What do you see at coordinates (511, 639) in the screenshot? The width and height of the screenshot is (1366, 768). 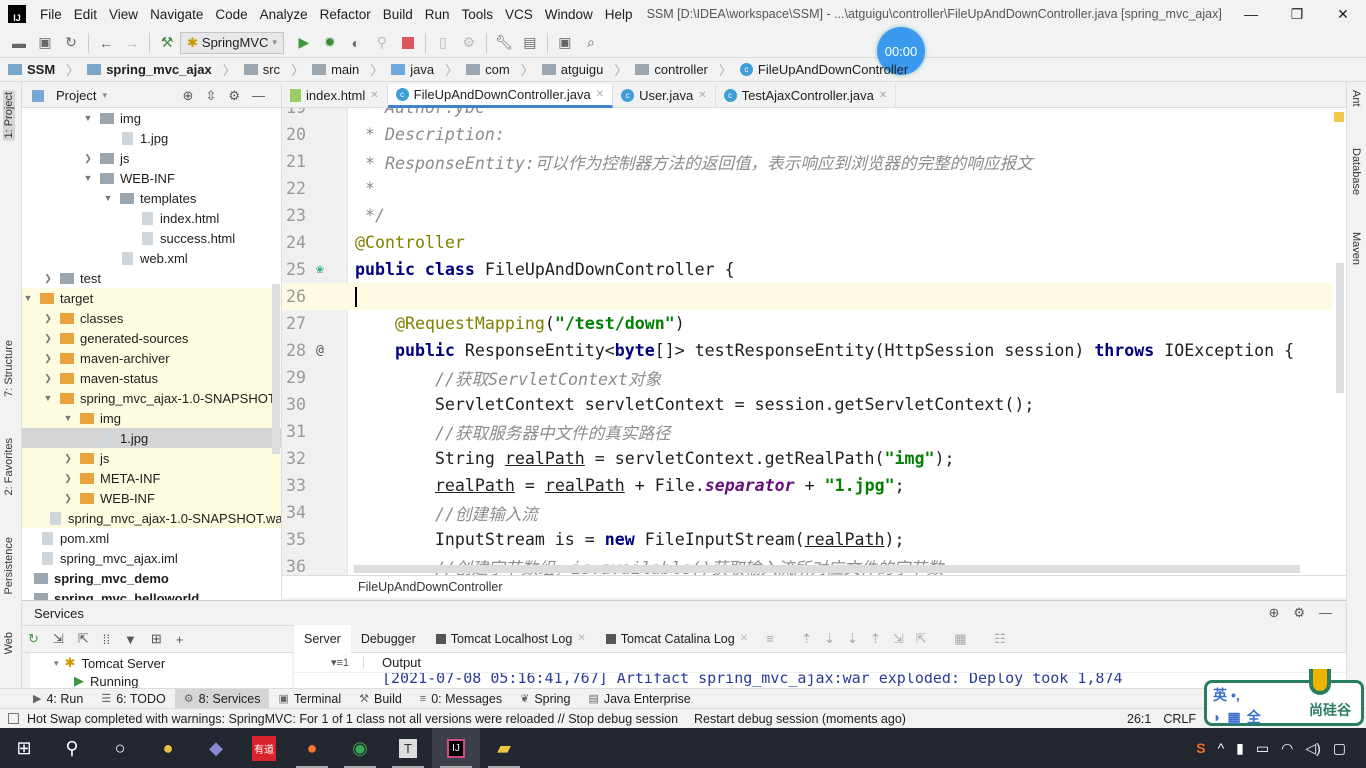 I see `services-tab: Tomcat Localhost Log ✕` at bounding box center [511, 639].